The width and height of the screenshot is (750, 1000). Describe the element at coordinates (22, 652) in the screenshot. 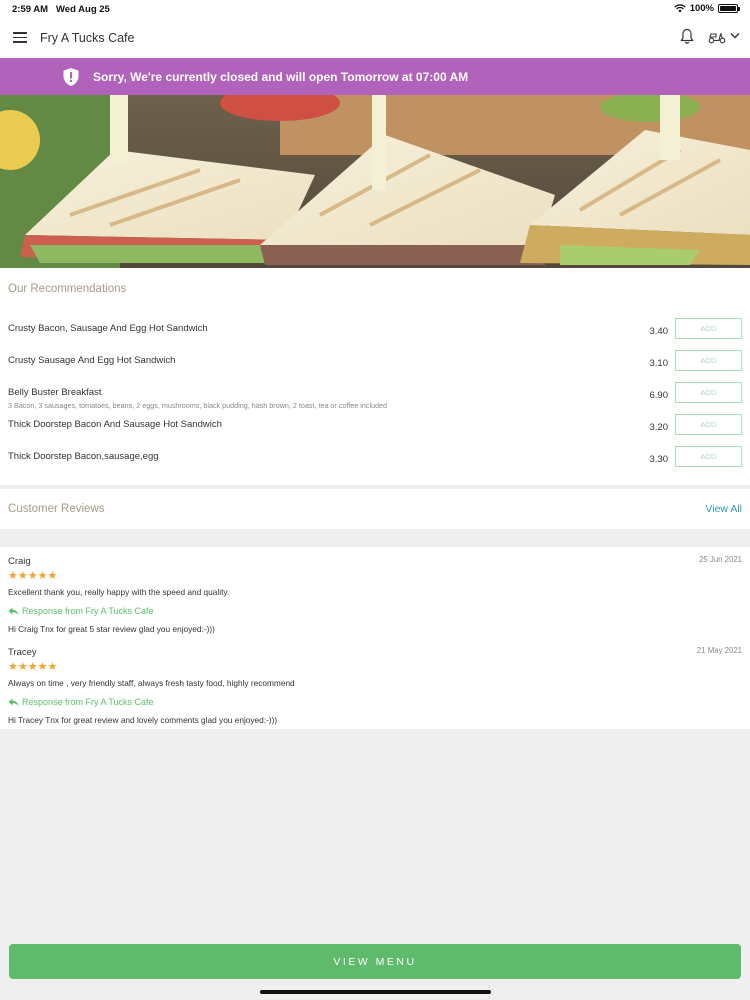

I see `review-author: Tracey` at that location.